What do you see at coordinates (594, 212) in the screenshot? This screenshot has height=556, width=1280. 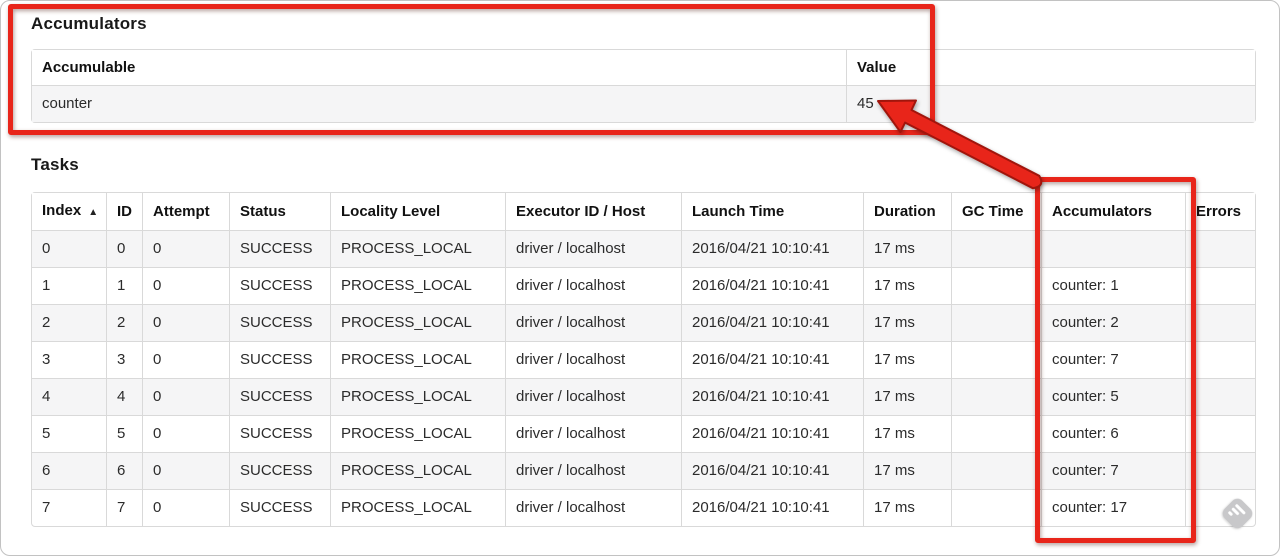 I see `tasks-column-header-executor-id-host: Executor ID / Host` at bounding box center [594, 212].